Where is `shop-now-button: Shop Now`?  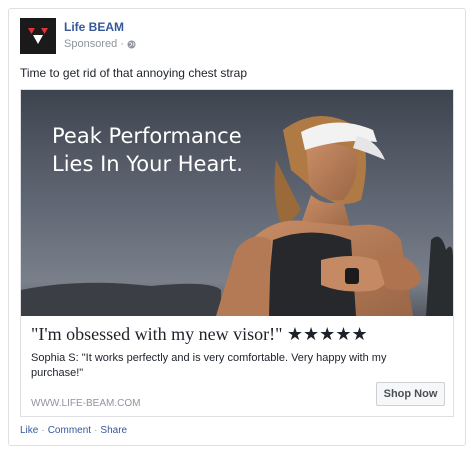 shop-now-button: Shop Now is located at coordinates (410, 394).